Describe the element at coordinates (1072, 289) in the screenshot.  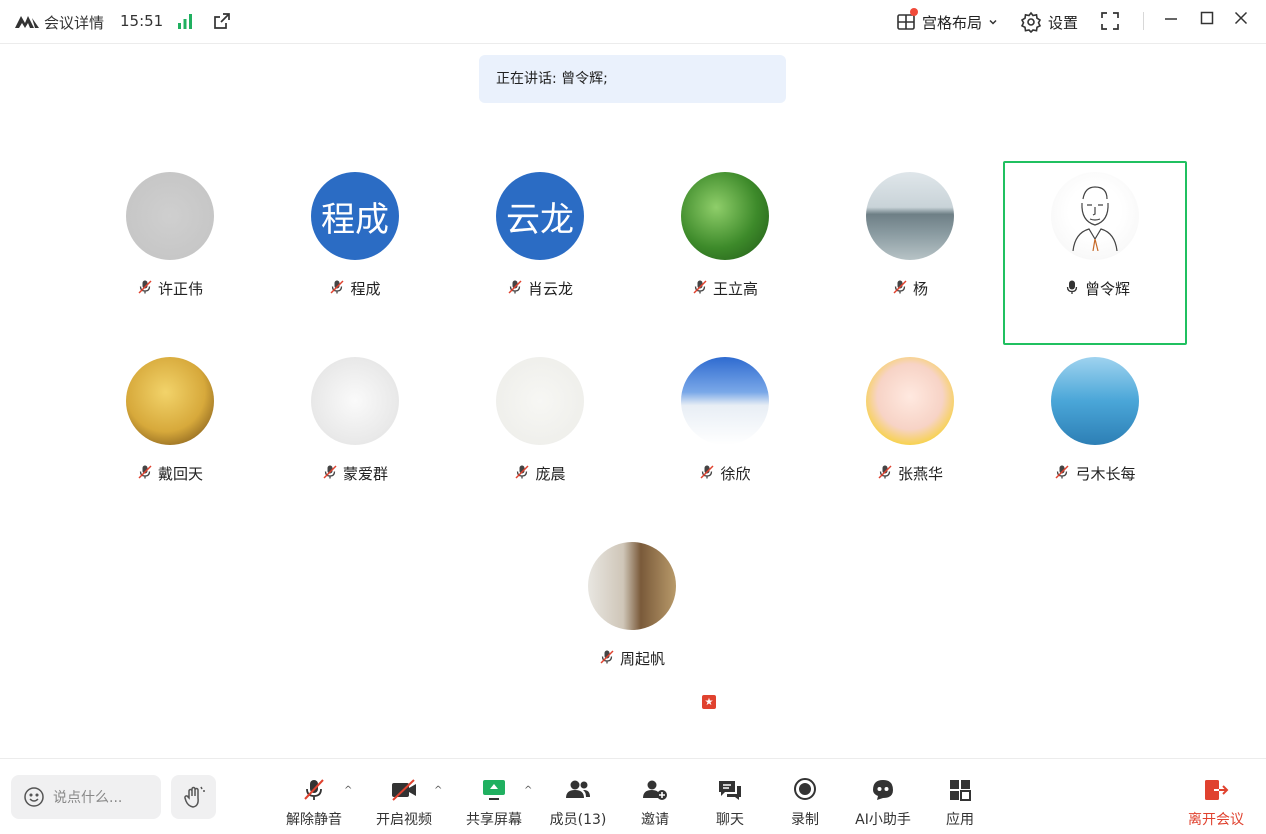
I see `microphone-icon` at that location.